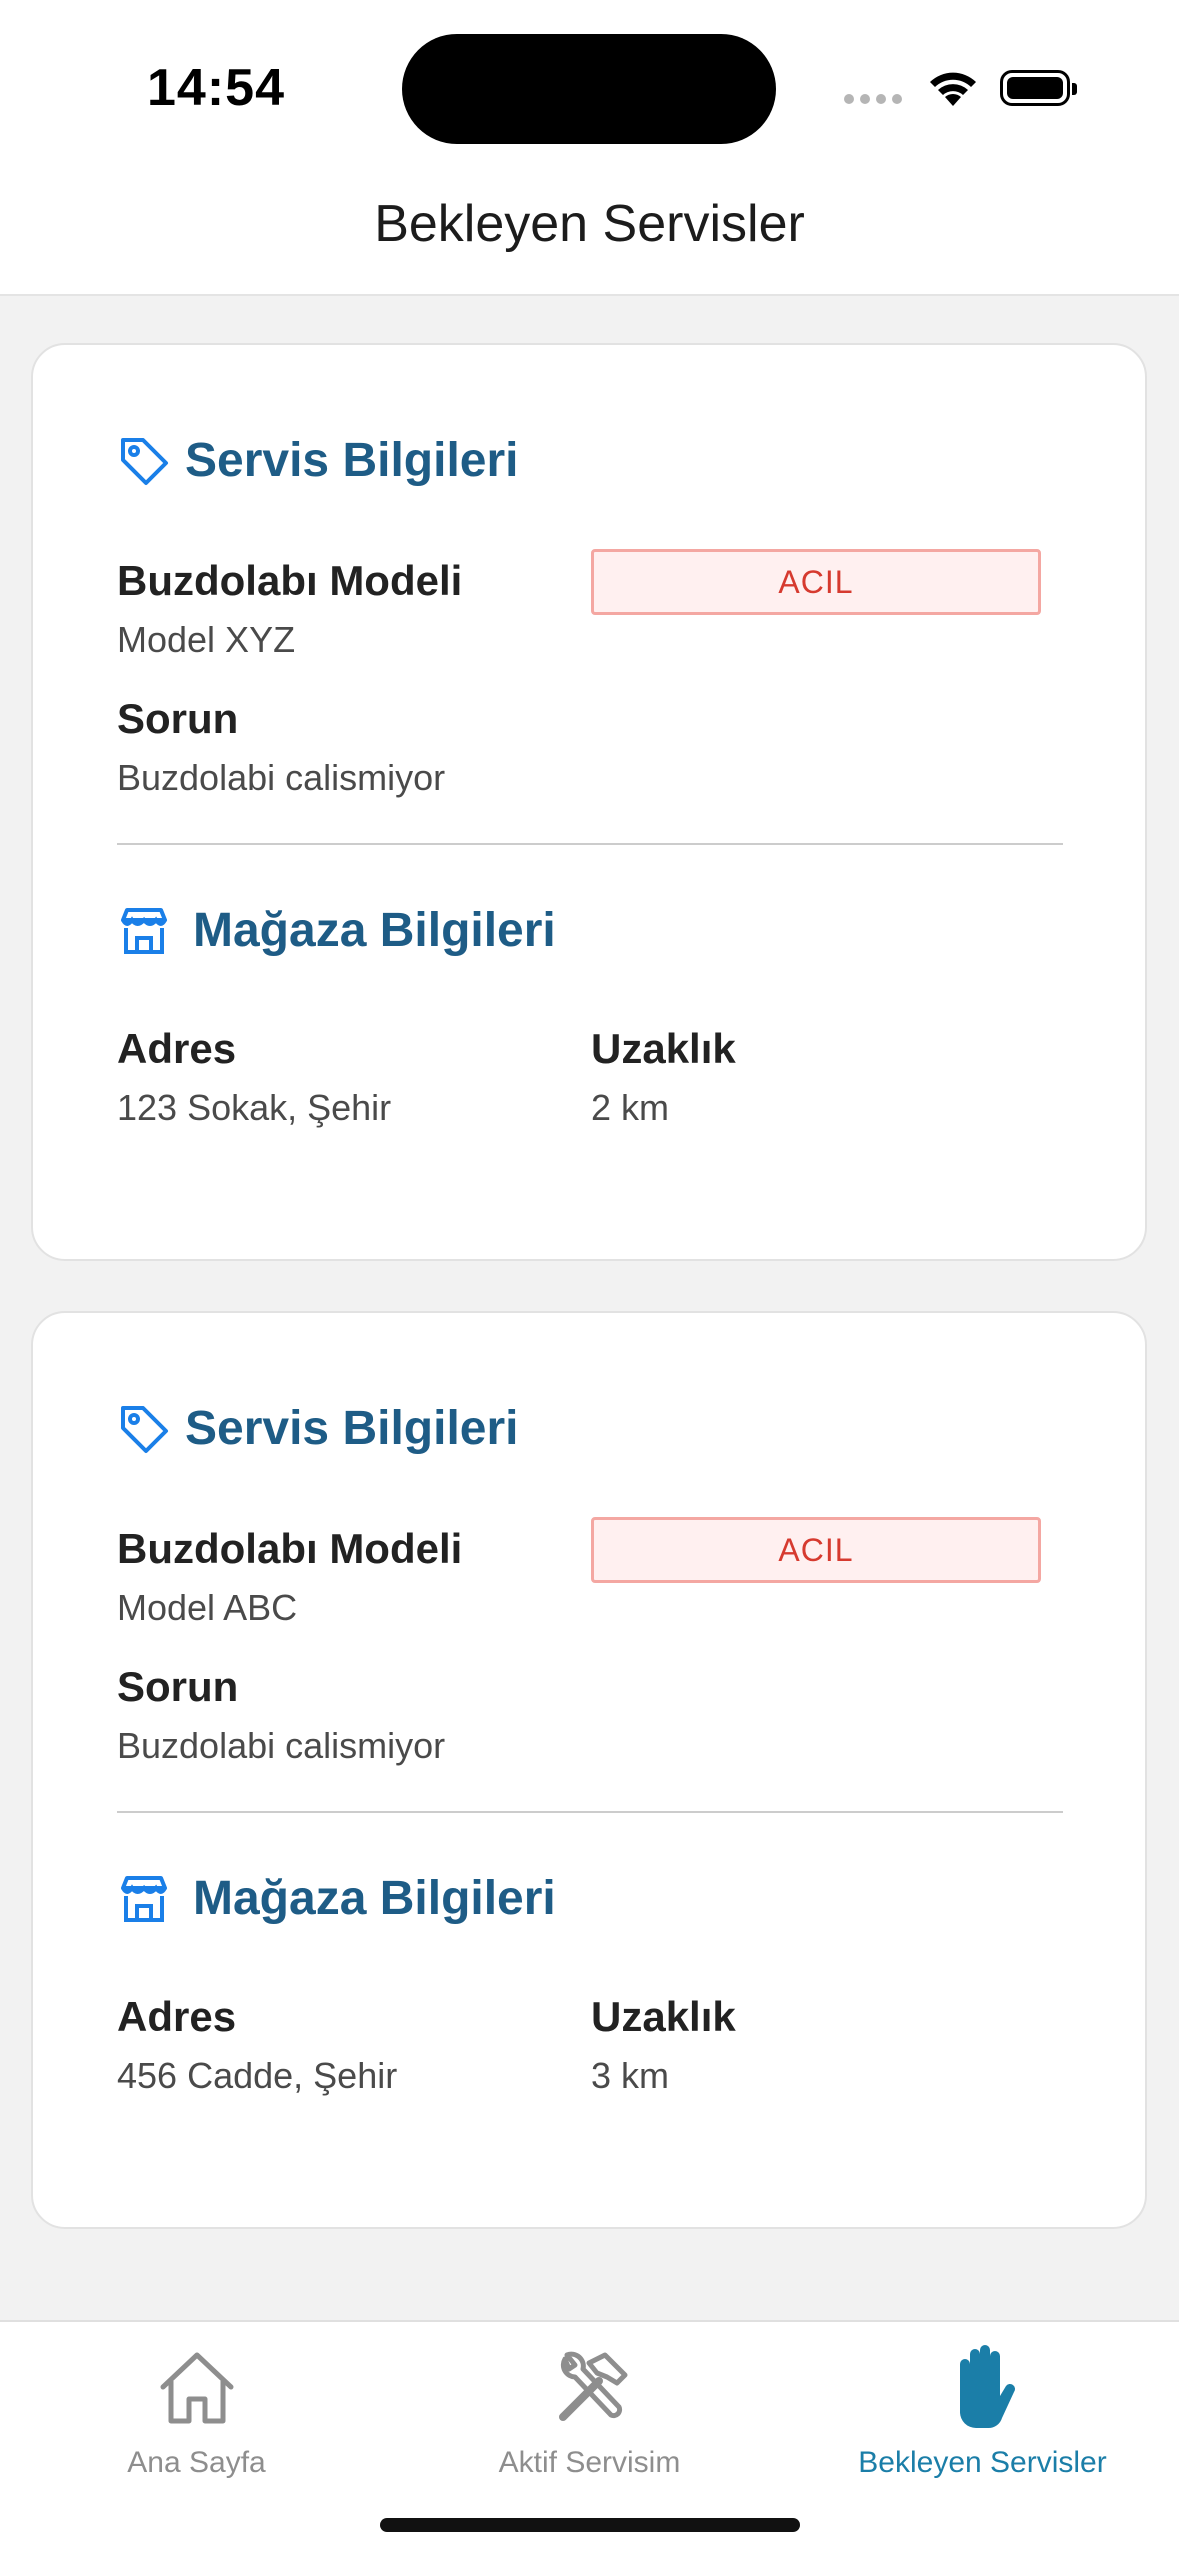 This screenshot has width=1179, height=2558. I want to click on tab-aktif-servisim: Aktif Servisim, so click(589, 2411).